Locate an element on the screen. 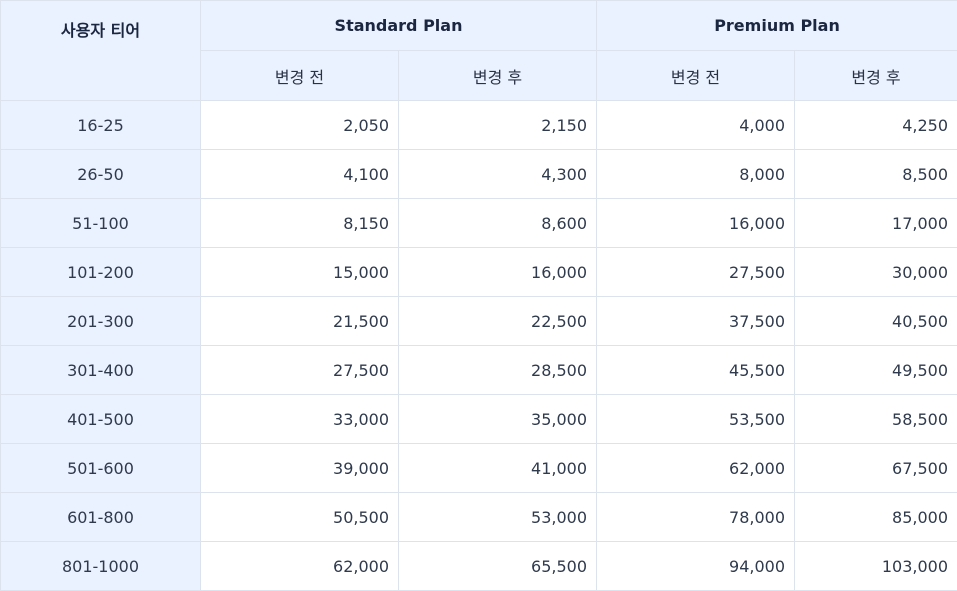 Image resolution: width=957 pixels, height=591 pixels. tier-cell: 801-1000 is located at coordinates (101, 566).